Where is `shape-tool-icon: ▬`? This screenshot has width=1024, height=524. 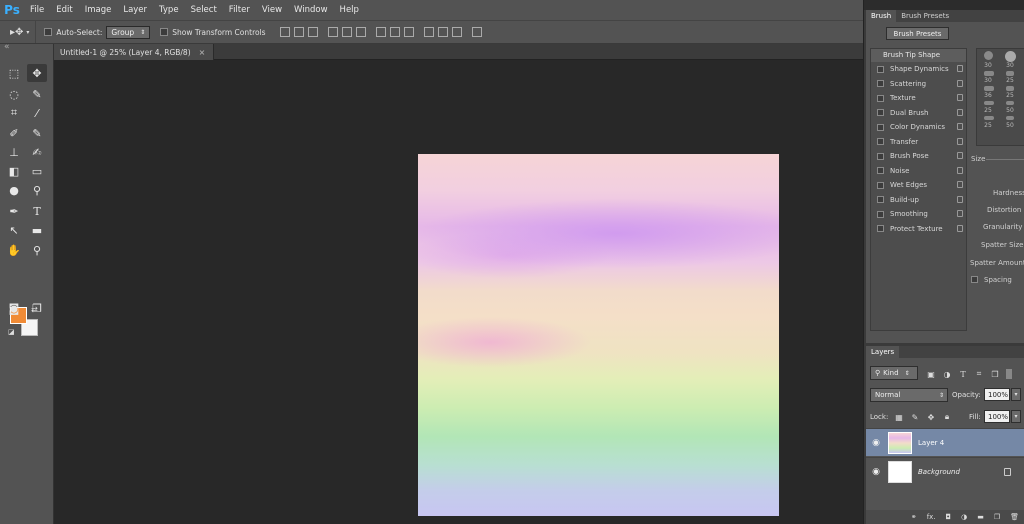 shape-tool-icon: ▬ is located at coordinates (37, 230).